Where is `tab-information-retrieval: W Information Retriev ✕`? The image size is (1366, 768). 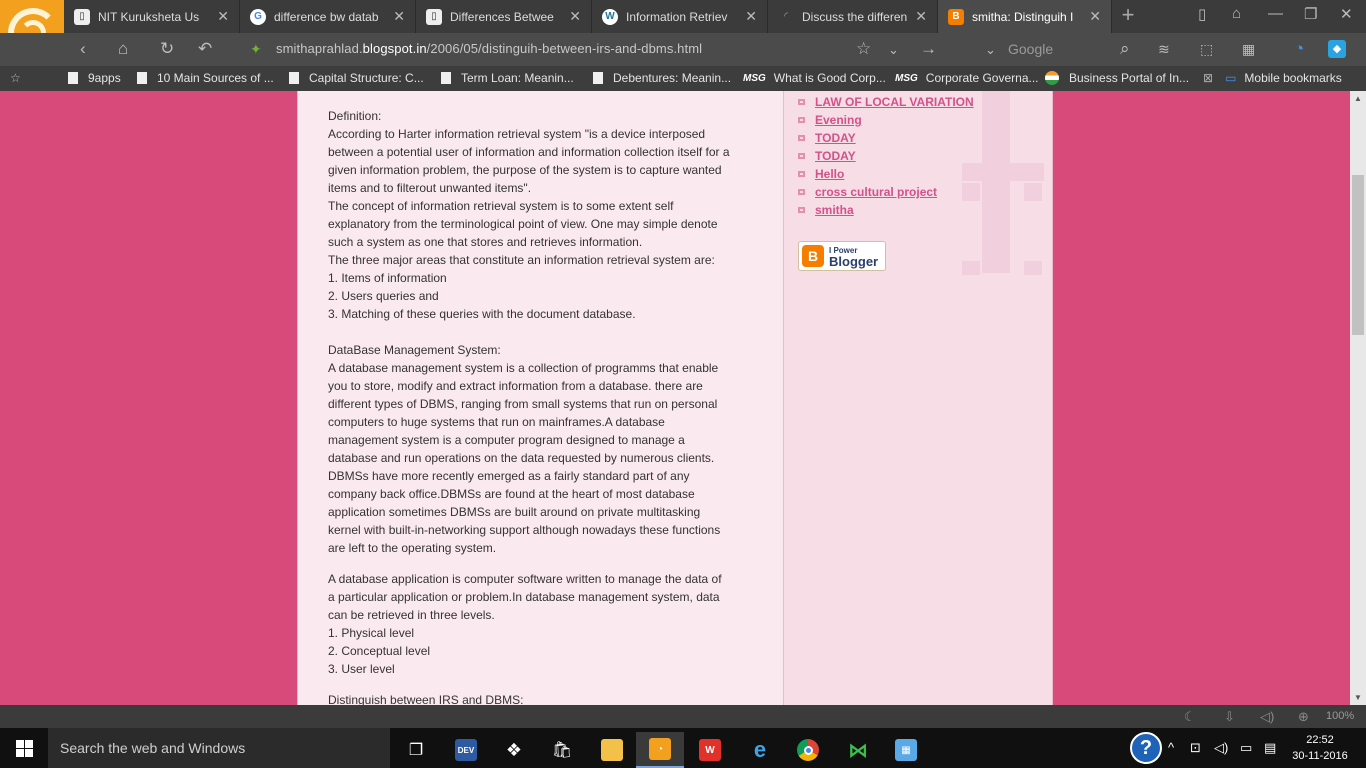
tab-information-retrieval: W Information Retriev ✕ is located at coordinates (680, 16).